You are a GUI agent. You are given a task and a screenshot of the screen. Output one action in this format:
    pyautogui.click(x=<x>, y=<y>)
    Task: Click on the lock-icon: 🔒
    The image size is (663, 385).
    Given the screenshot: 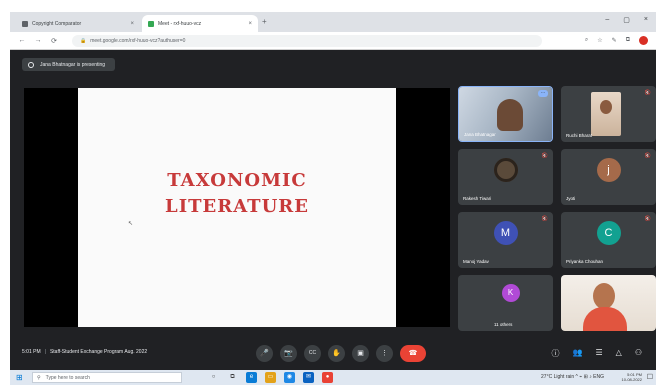 What is the action you would take?
    pyautogui.click(x=83, y=41)
    